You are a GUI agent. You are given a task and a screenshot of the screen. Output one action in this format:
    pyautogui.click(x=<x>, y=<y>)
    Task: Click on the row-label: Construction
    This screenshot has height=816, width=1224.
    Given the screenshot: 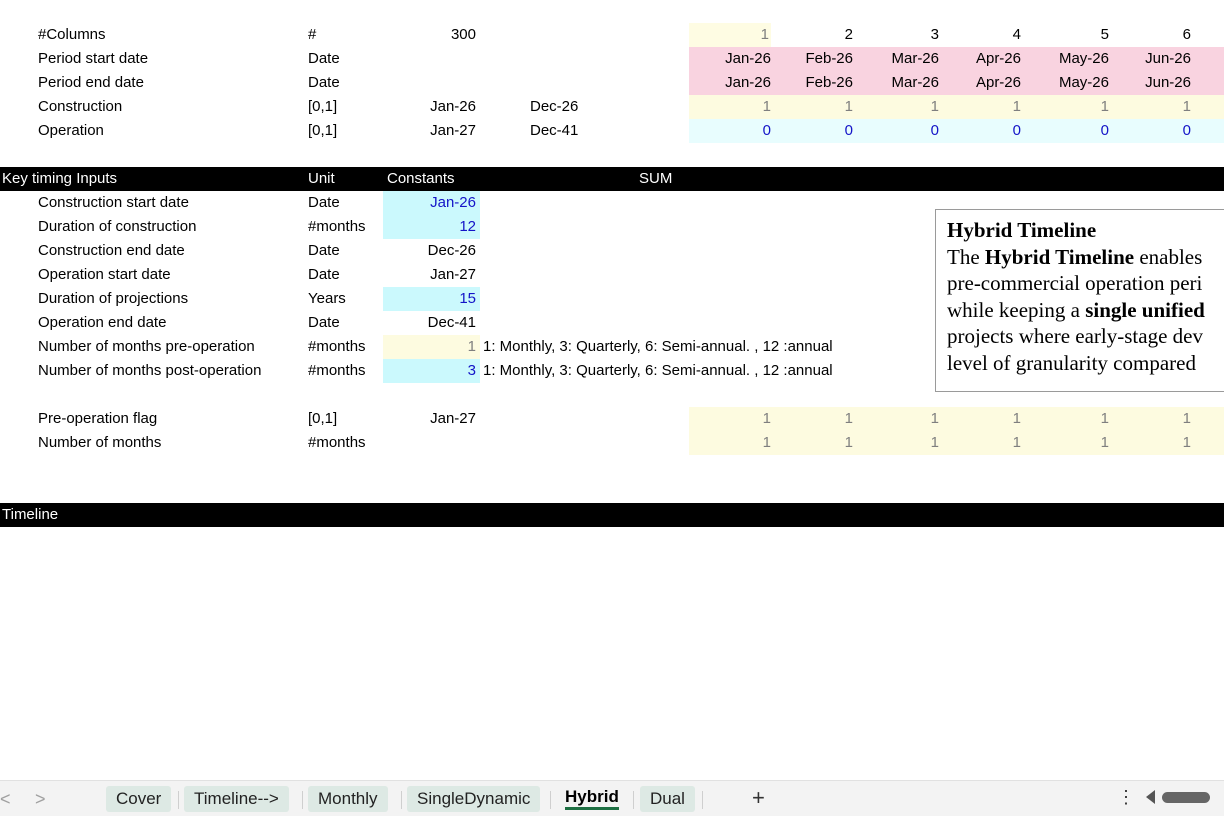 What is the action you would take?
    pyautogui.click(x=80, y=107)
    